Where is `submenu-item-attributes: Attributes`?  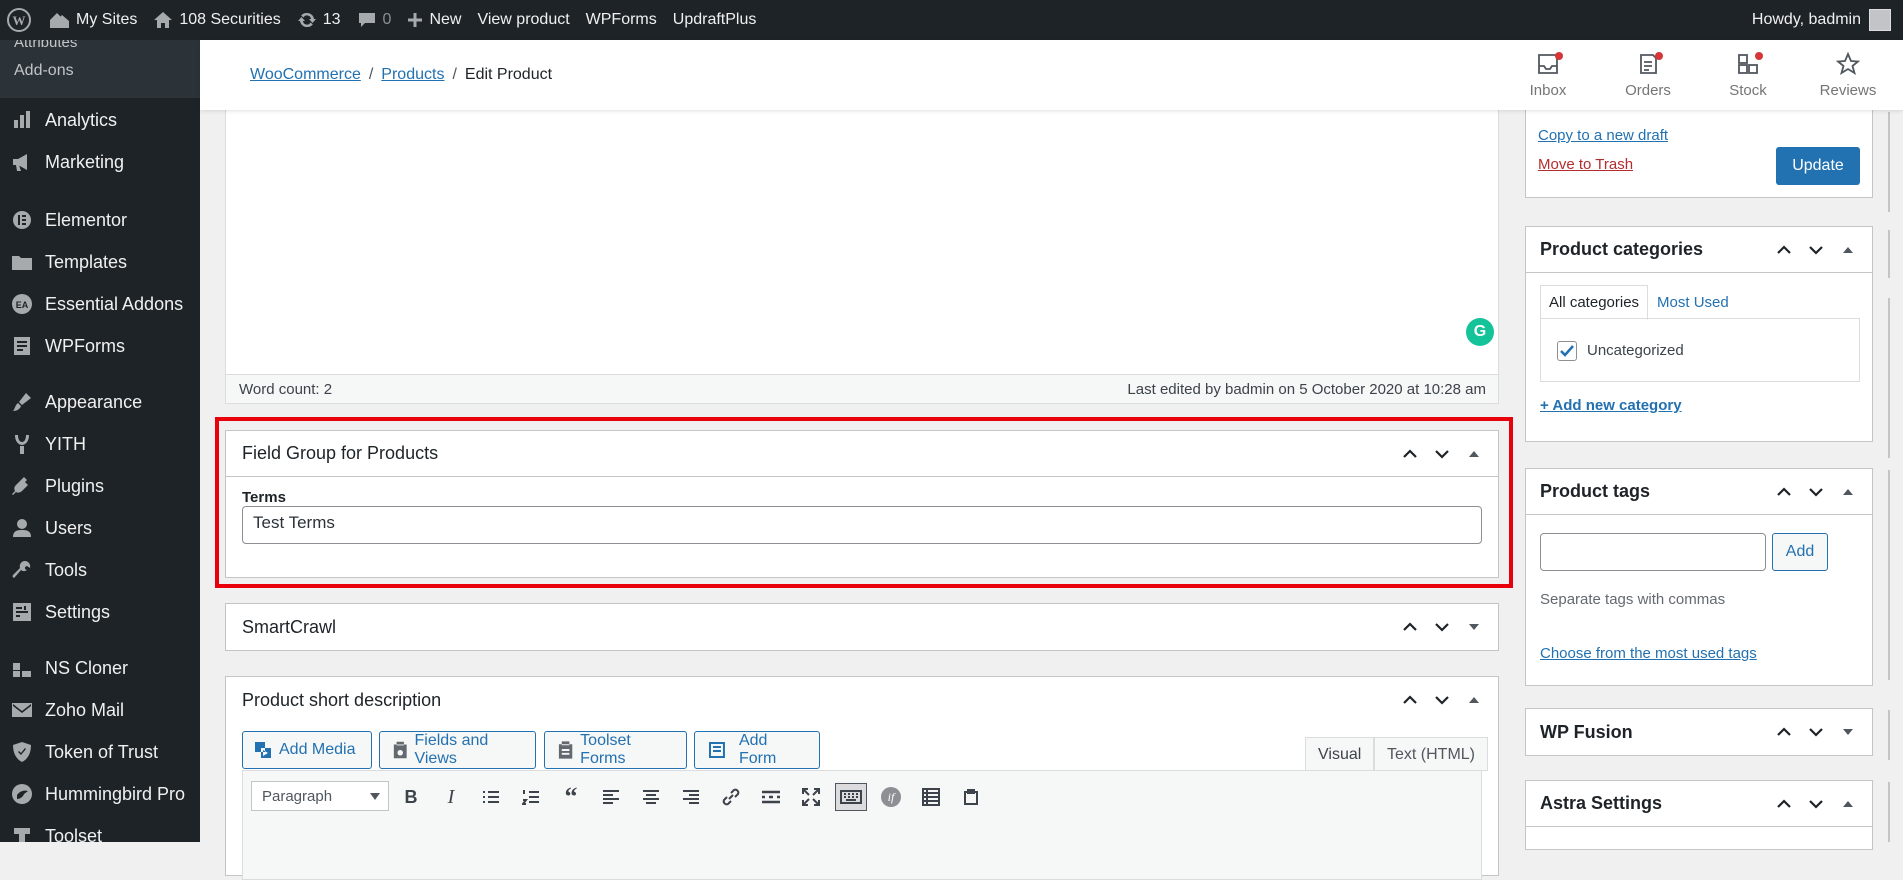
submenu-item-attributes: Attributes is located at coordinates (45, 45).